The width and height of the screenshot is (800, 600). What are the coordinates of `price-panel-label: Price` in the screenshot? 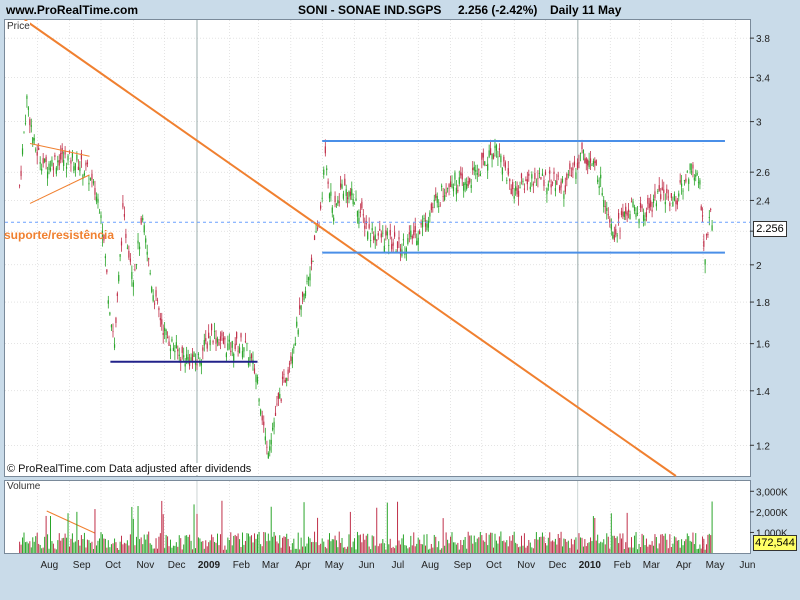 It's located at (18, 26).